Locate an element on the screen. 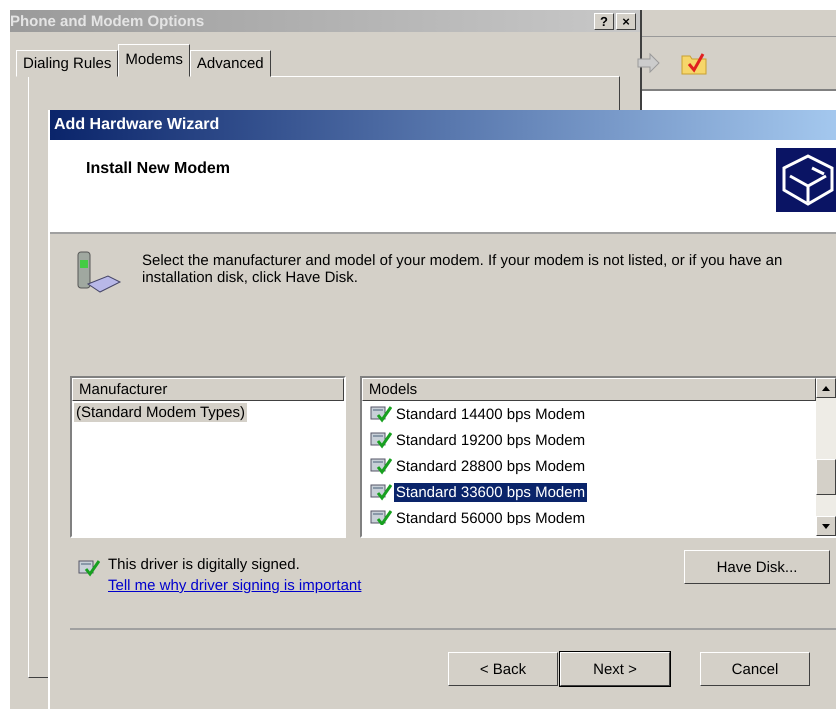 This screenshot has width=836, height=709. column-header: Models is located at coordinates (589, 389).